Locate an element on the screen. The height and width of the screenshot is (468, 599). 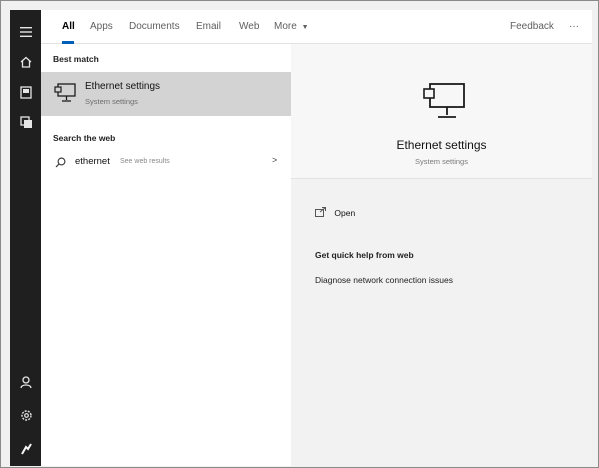
details-header: Ethernet settings System settings is located at coordinates (441, 111).